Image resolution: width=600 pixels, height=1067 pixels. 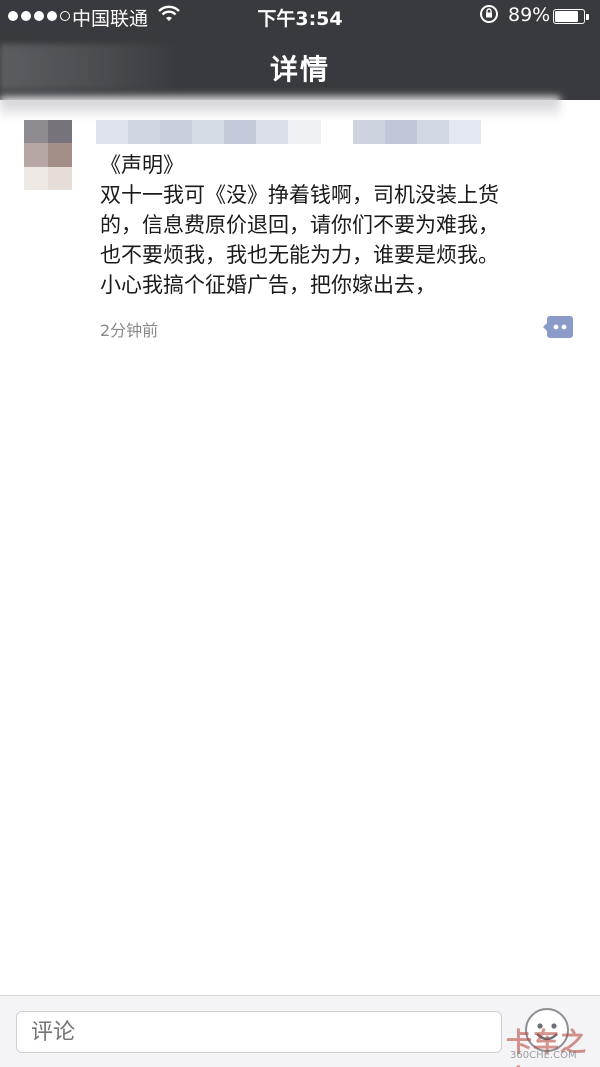 What do you see at coordinates (299, 255) in the screenshot?
I see `post-line: 也不要烦我，我也无能为力，谁要是烦我。` at bounding box center [299, 255].